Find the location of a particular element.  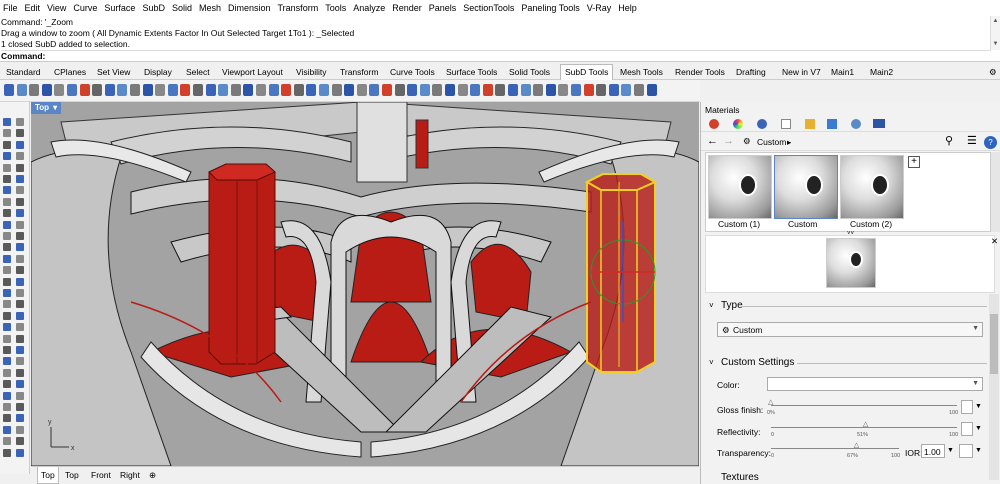

add-material-icon: + is located at coordinates (914, 162).